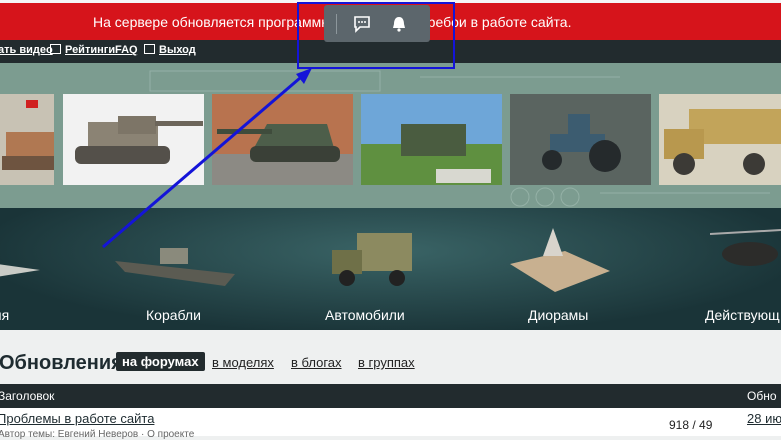  I want to click on category-ships-label: Корабли, so click(173, 315).